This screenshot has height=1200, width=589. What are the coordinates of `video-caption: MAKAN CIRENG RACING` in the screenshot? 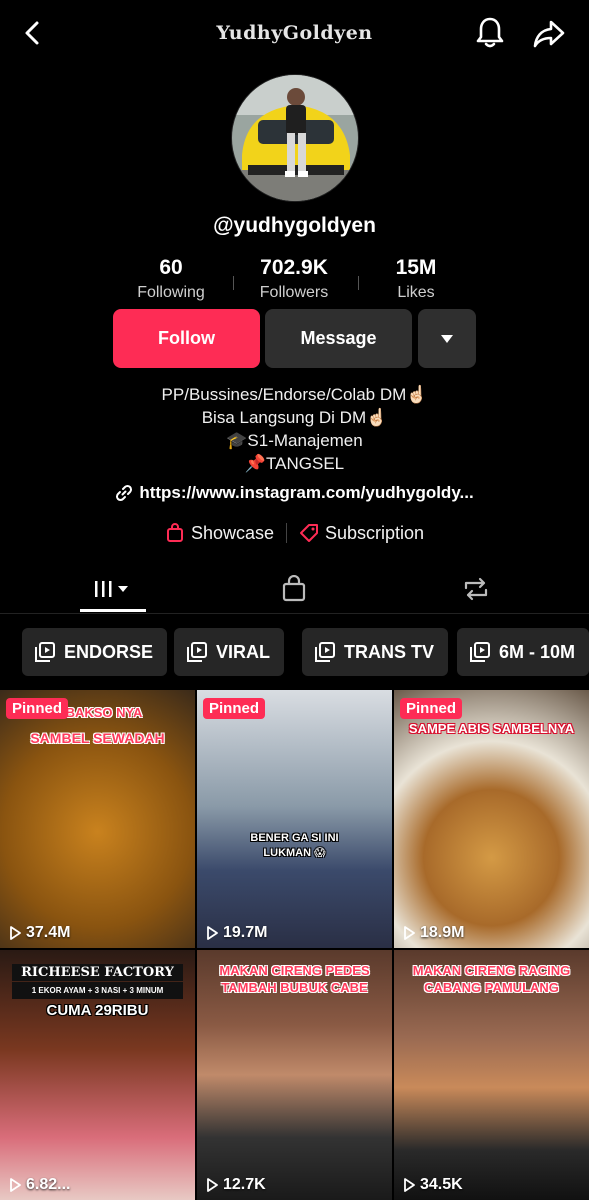 It's located at (491, 970).